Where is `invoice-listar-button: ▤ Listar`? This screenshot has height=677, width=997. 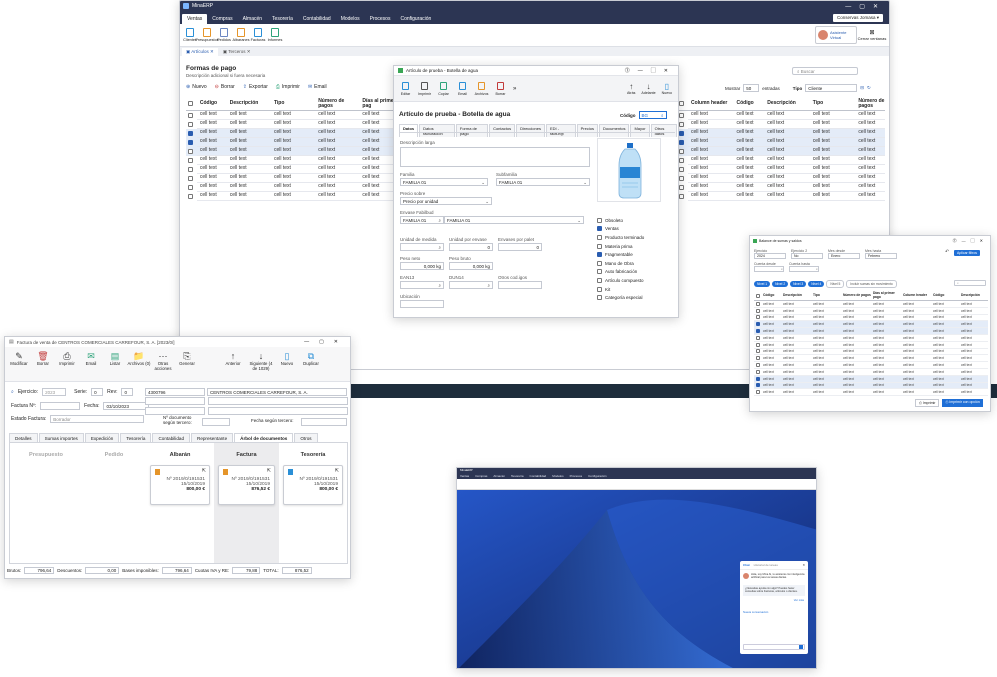
invoice-listar-button: ▤ Listar is located at coordinates (115, 358).